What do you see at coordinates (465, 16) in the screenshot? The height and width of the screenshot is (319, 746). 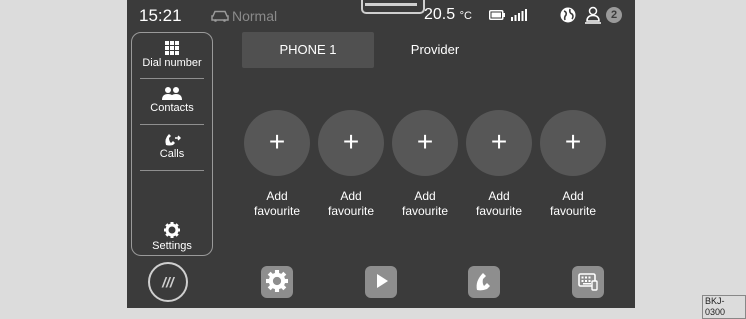 I see `temperature-unit: °C` at bounding box center [465, 16].